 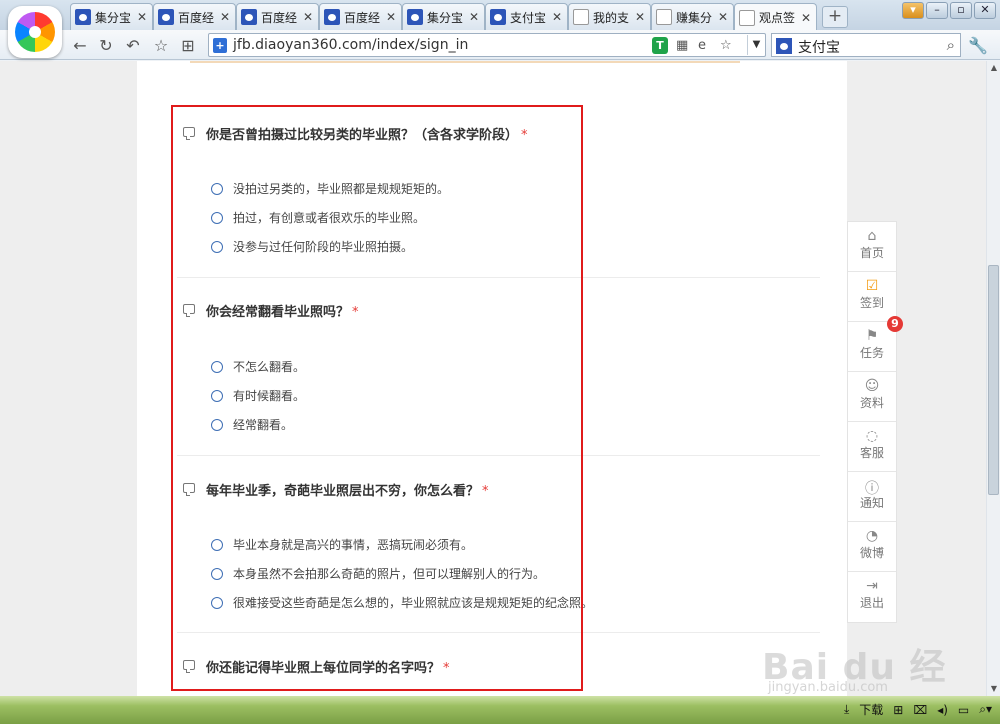 I want to click on tab-2: 百度经 ✕, so click(x=277, y=16).